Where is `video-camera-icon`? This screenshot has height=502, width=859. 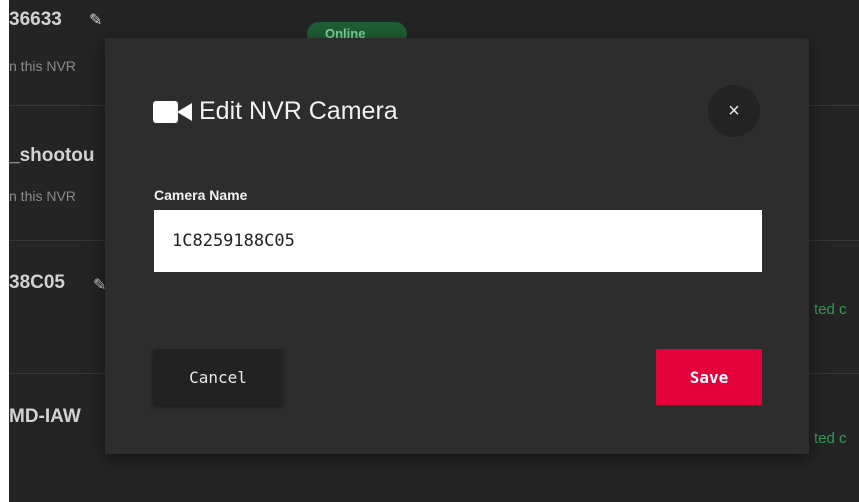
video-camera-icon is located at coordinates (173, 111).